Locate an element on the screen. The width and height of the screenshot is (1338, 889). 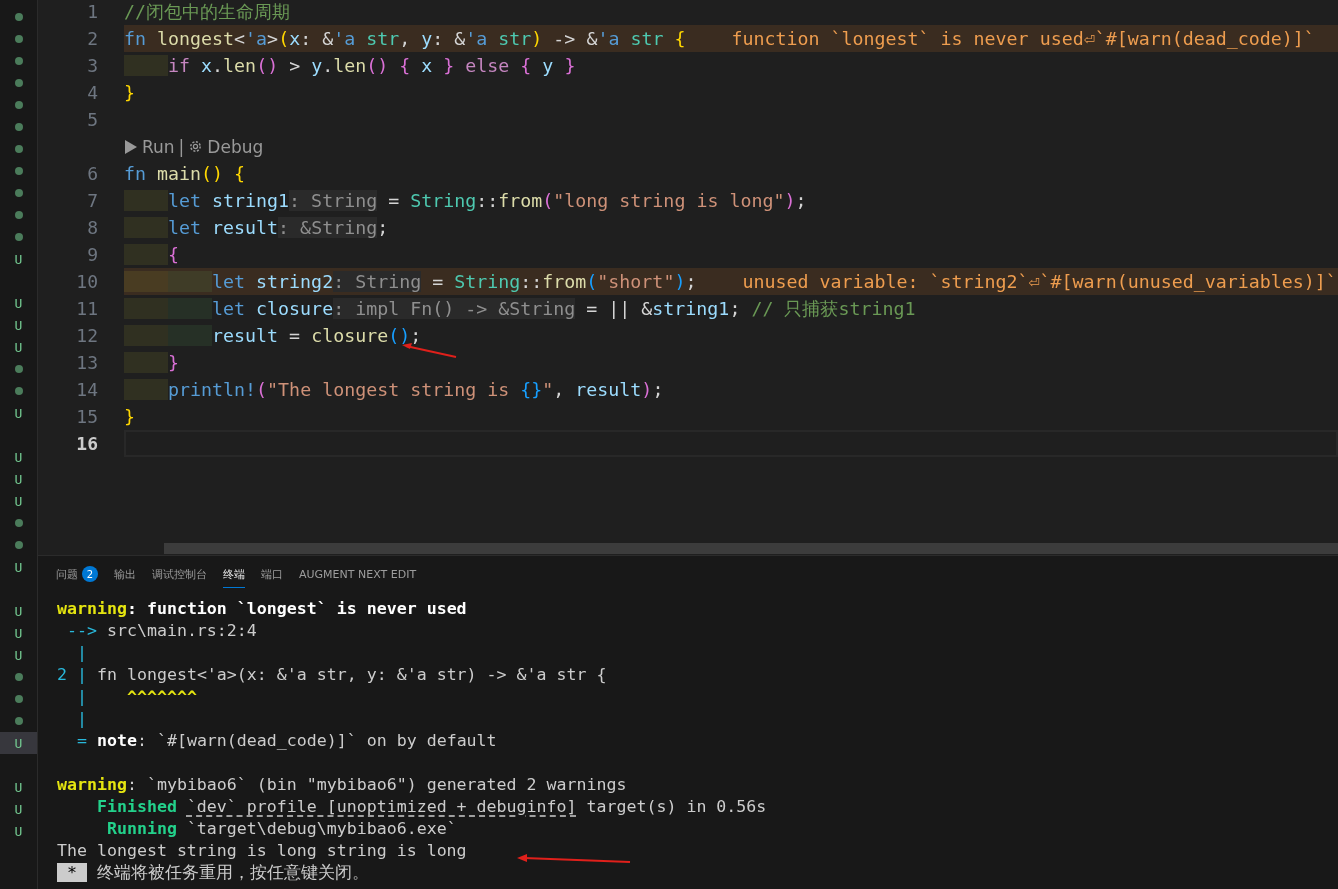
terminal-line: --> src\main.rs:2:4 is located at coordinates (161, 631).